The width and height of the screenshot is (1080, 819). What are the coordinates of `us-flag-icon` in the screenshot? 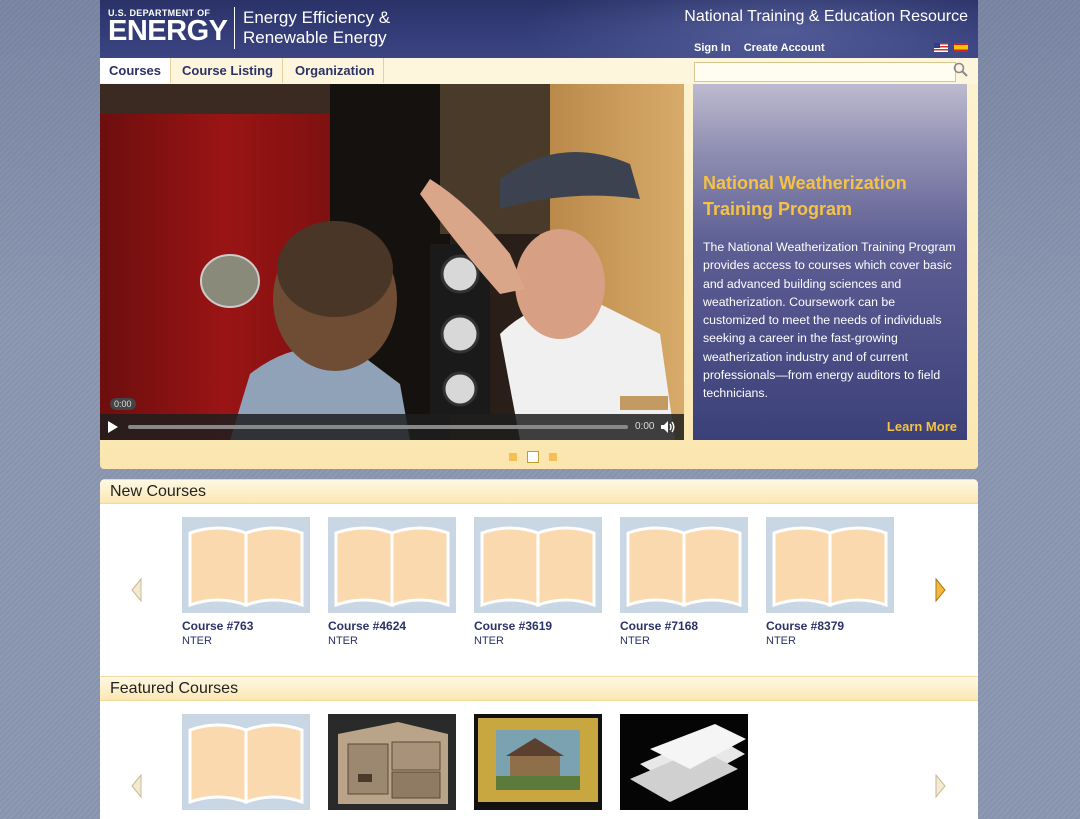 It's located at (940, 47).